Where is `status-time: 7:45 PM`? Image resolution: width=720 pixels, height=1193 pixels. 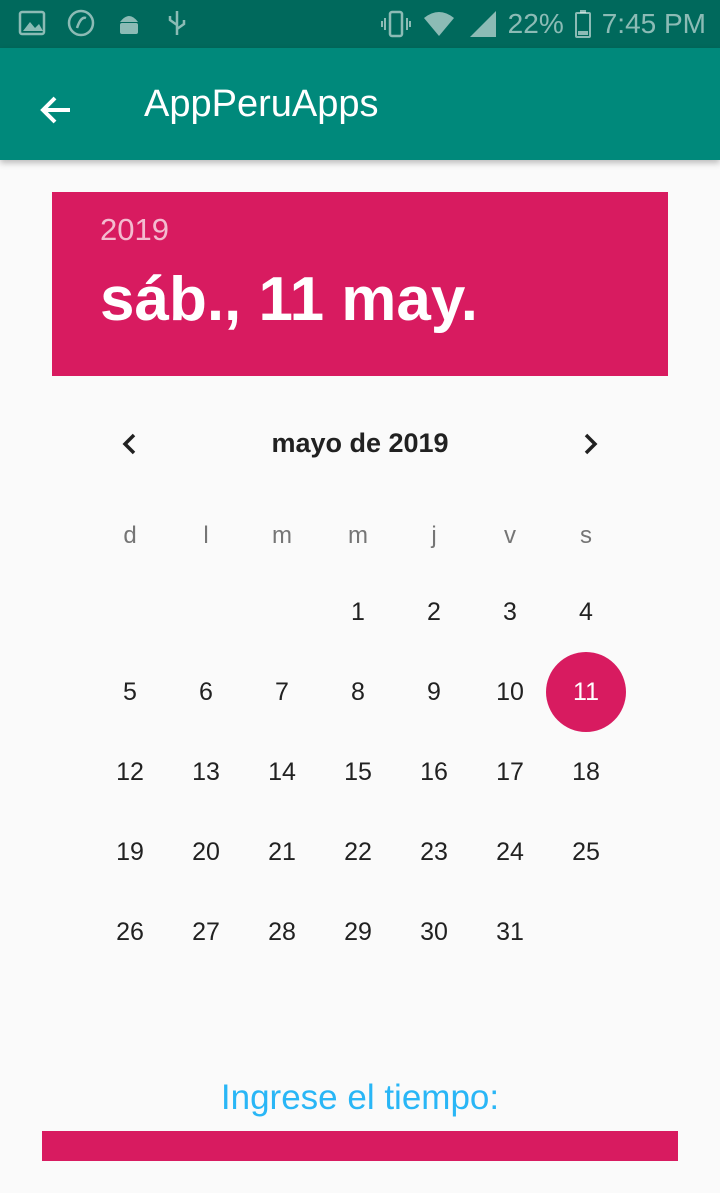 status-time: 7:45 PM is located at coordinates (653, 23).